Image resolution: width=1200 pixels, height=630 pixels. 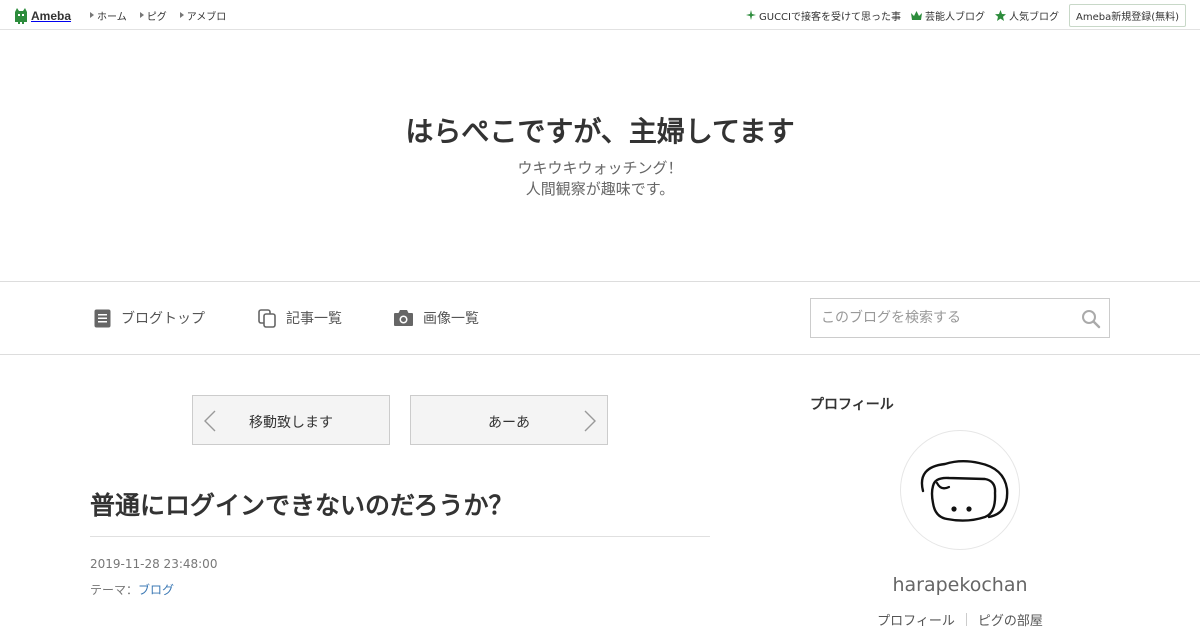 I want to click on celebrity-blogs-label: 芸能人ブログ, so click(x=954, y=17).